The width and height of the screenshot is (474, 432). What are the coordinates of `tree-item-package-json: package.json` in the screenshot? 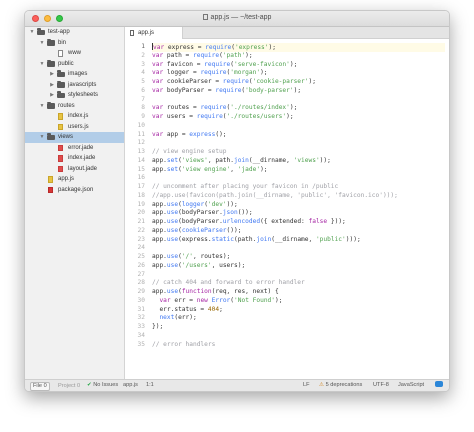 It's located at (74, 190).